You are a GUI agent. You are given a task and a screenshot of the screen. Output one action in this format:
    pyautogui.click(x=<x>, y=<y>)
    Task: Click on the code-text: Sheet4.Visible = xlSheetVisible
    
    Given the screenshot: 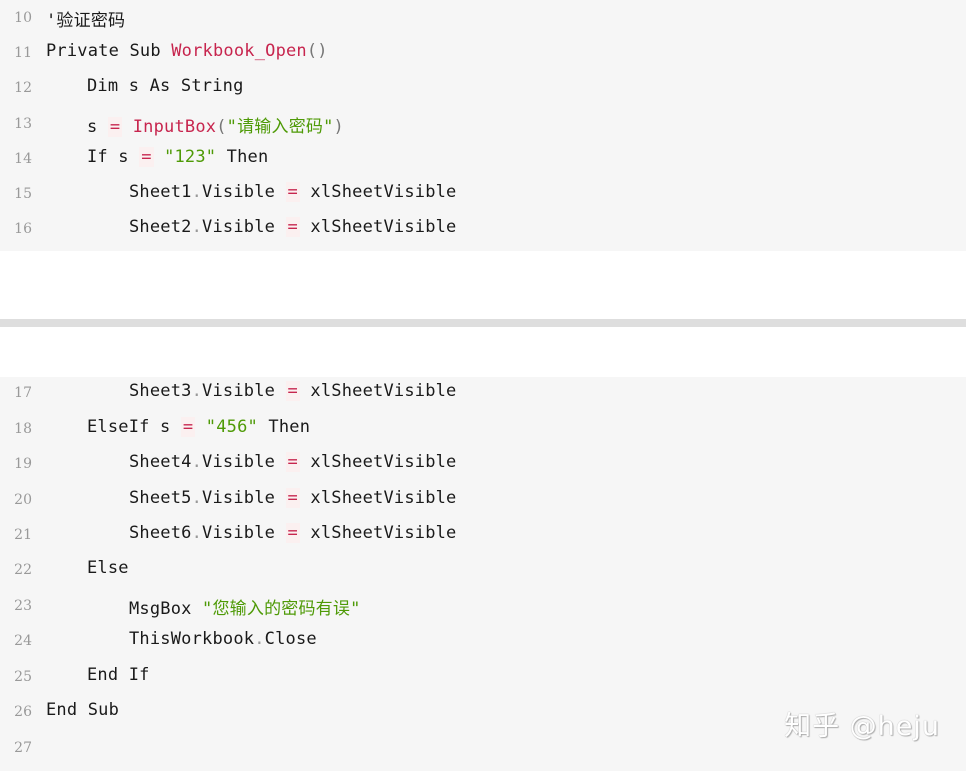 What is the action you would take?
    pyautogui.click(x=293, y=462)
    